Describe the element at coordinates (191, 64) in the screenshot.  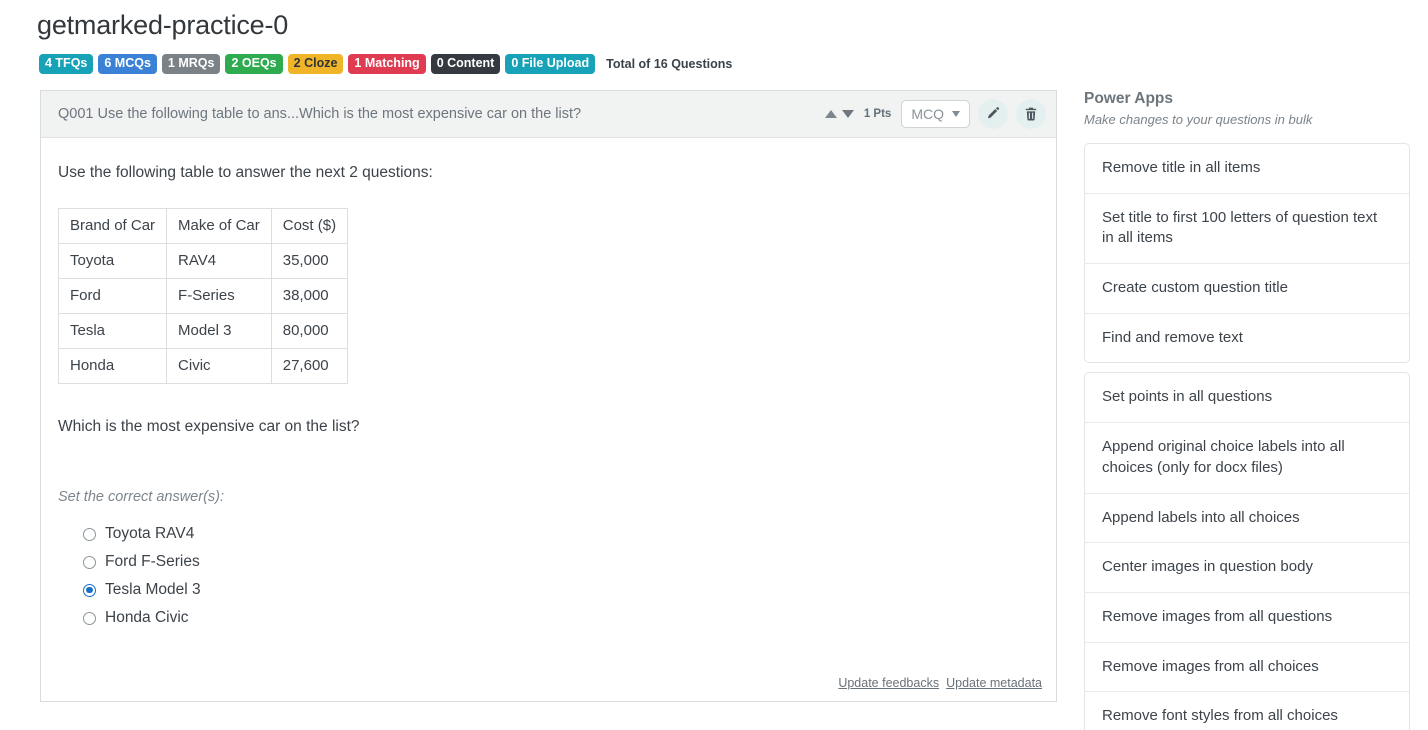
I see `badge-2: 1 MRQs` at that location.